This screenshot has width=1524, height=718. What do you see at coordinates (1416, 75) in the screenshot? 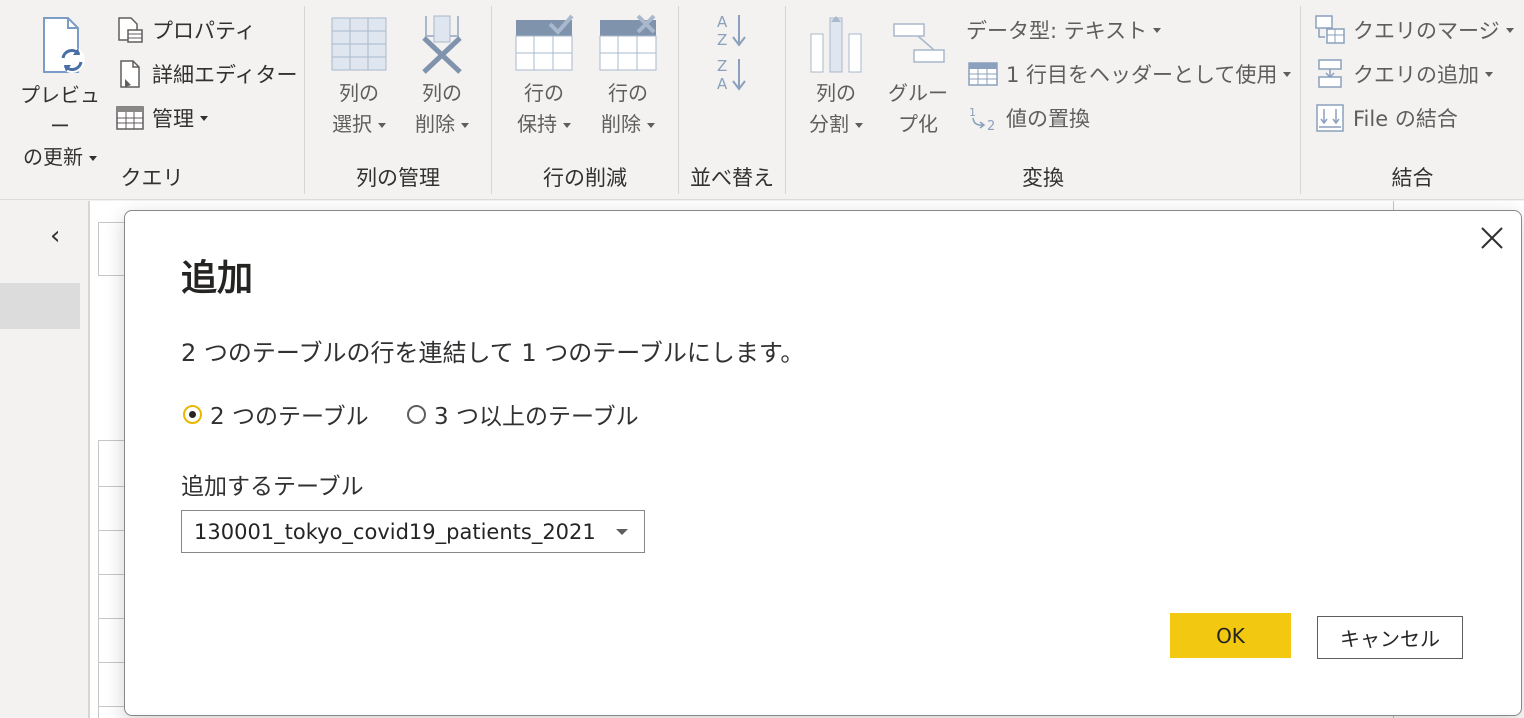
I see `append-queries-label: クエリの追加` at bounding box center [1416, 75].